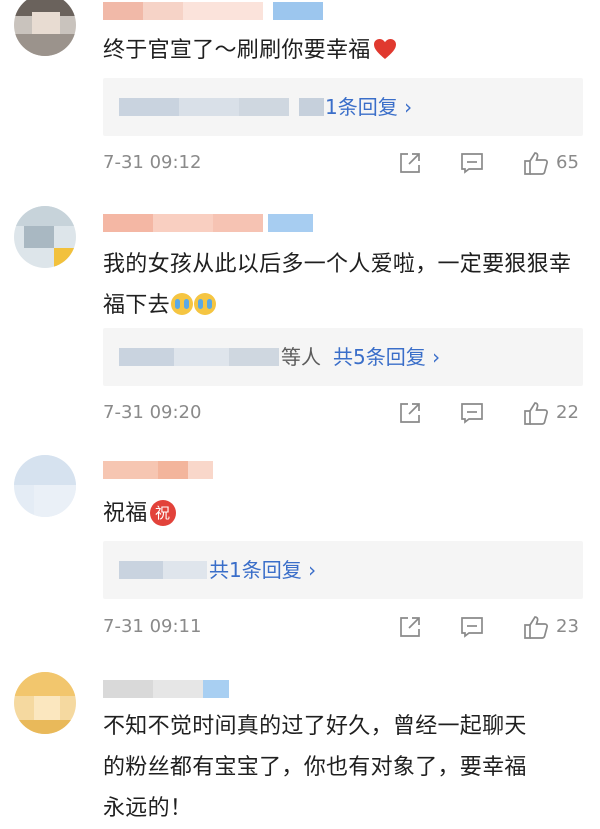 This screenshot has width=600, height=829. Describe the element at coordinates (337, 285) in the screenshot. I see `comment-text: 我的女孩从此以后多一个人爱啦，一定要狠狠幸福下去` at that location.